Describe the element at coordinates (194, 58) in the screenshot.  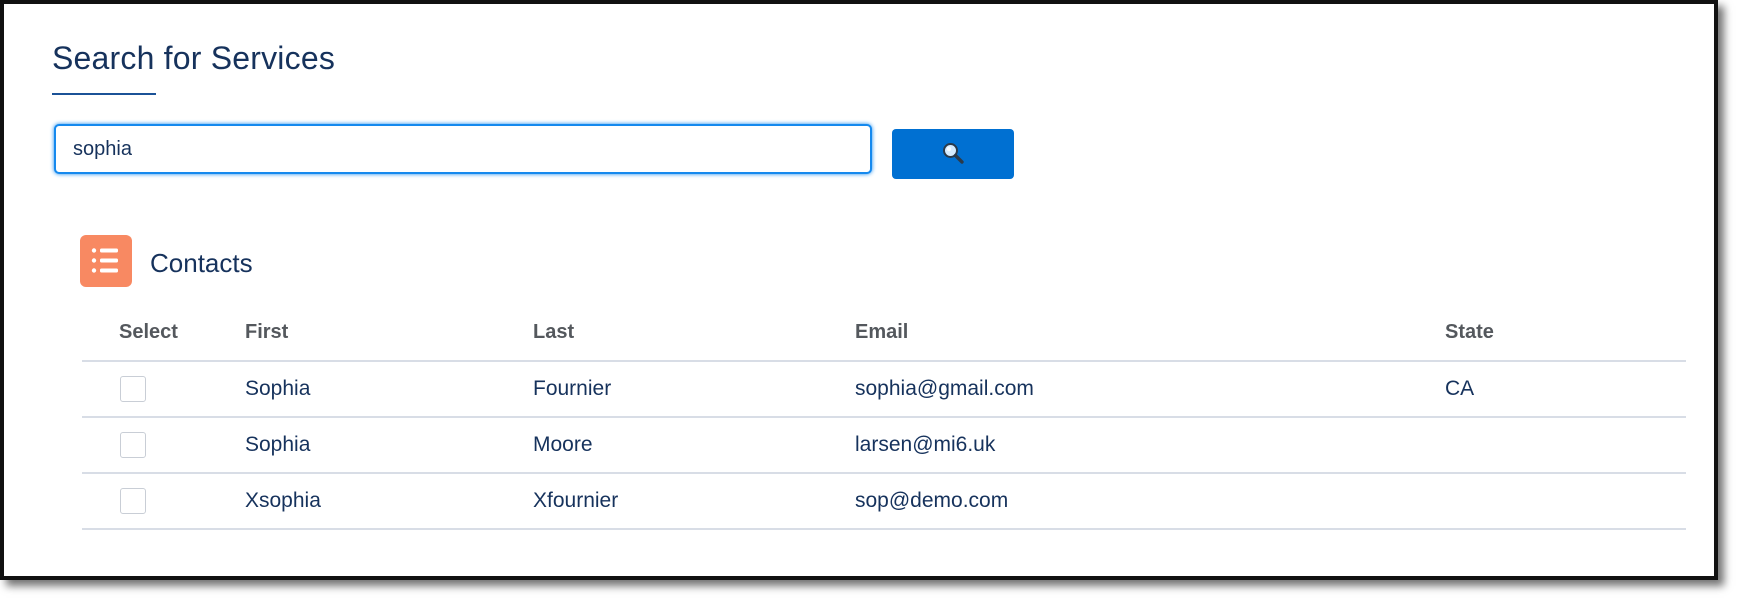
I see `page-title: Search for Services` at that location.